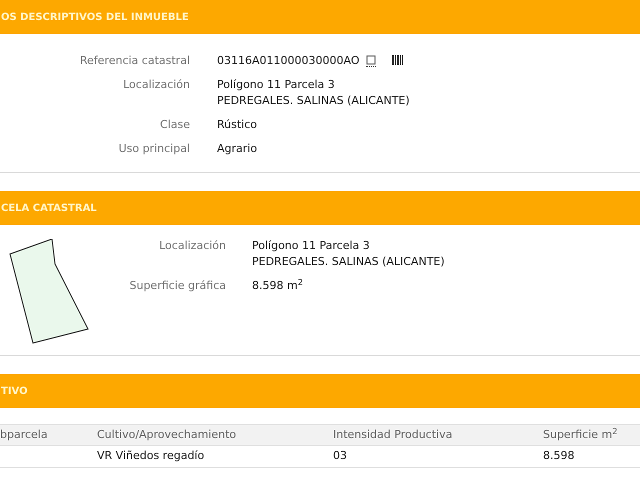  What do you see at coordinates (559, 456) in the screenshot?
I see `table-cell-text: 8.598` at bounding box center [559, 456].